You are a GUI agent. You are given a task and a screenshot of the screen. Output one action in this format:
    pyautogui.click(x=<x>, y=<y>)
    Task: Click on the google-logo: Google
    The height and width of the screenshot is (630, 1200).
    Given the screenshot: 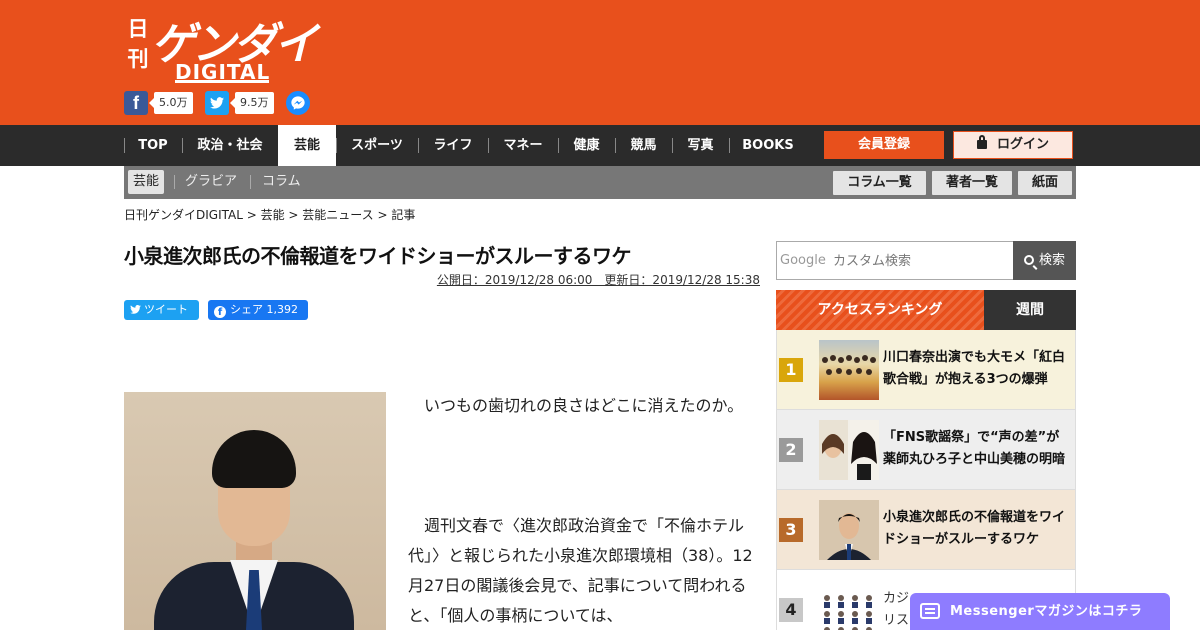 What is the action you would take?
    pyautogui.click(x=803, y=260)
    